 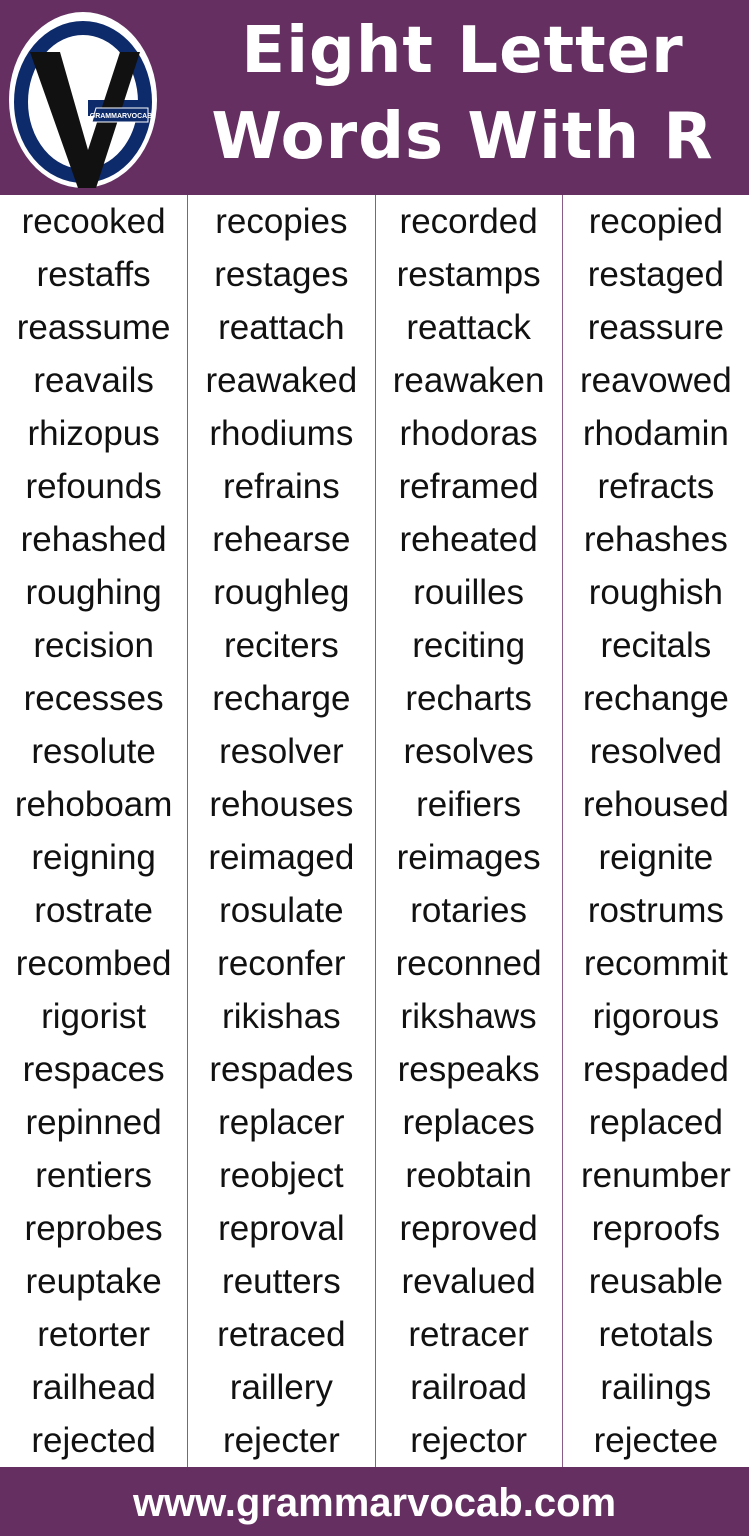 What do you see at coordinates (281, 380) in the screenshot?
I see `word-cell: reawaked` at bounding box center [281, 380].